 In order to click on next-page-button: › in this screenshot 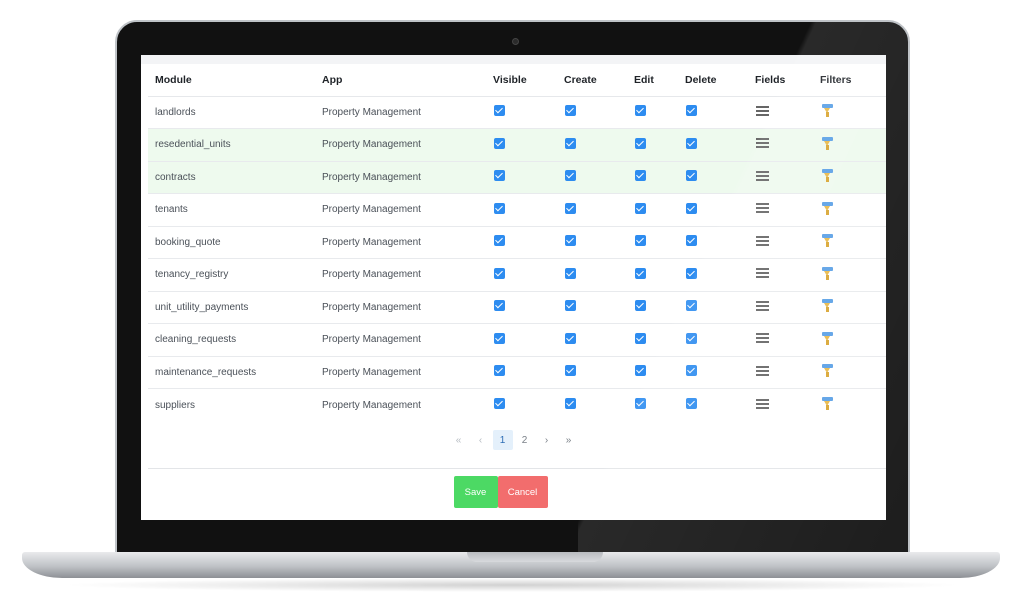, I will do `click(547, 440)`.